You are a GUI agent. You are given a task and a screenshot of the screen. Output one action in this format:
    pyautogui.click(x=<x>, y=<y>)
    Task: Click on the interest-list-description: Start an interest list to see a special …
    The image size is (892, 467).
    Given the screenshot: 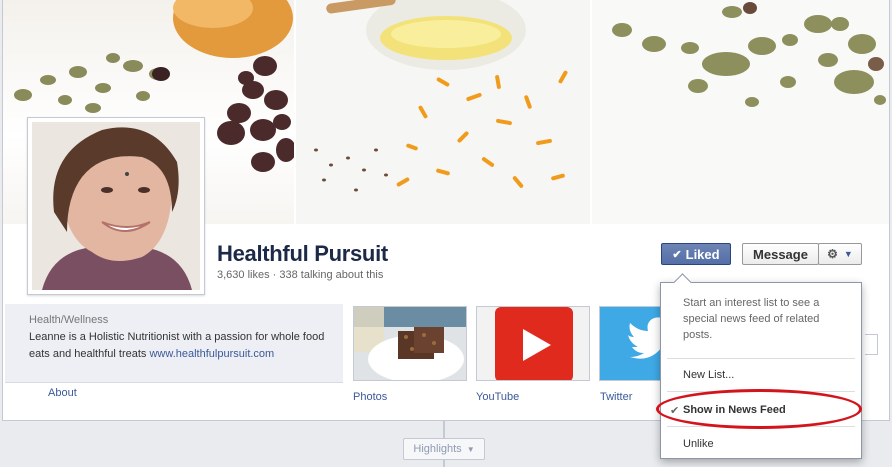 What is the action you would take?
    pyautogui.click(x=751, y=319)
    